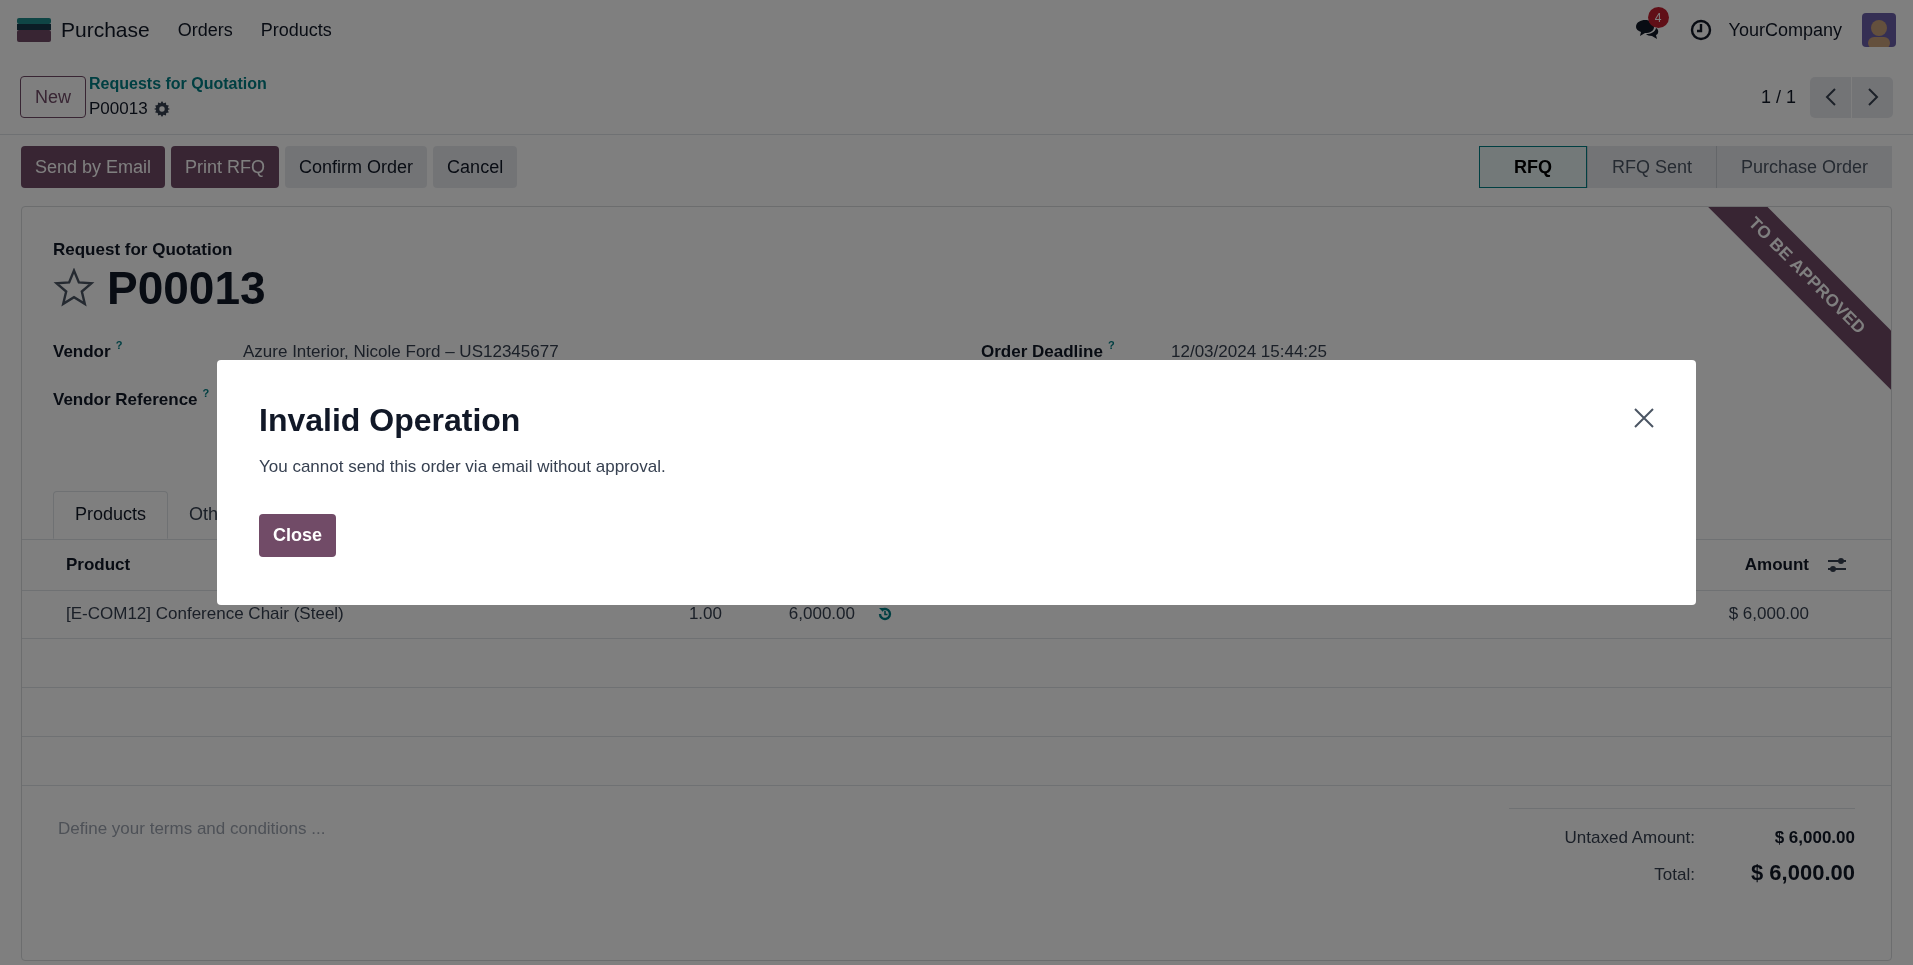 The image size is (1913, 965). Describe the element at coordinates (1629, 837) in the screenshot. I see `total-label: Untaxed Amount:` at that location.